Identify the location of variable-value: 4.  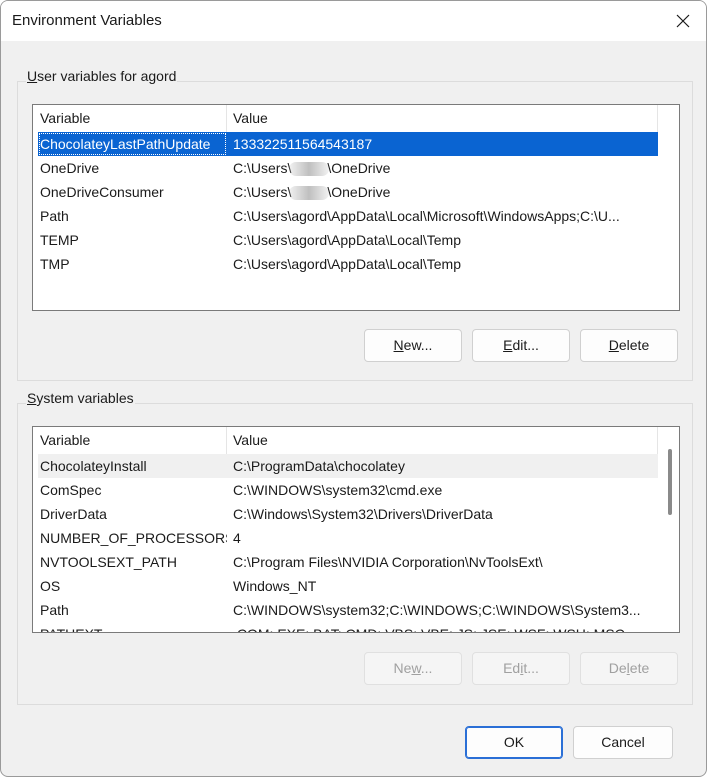
(237, 538).